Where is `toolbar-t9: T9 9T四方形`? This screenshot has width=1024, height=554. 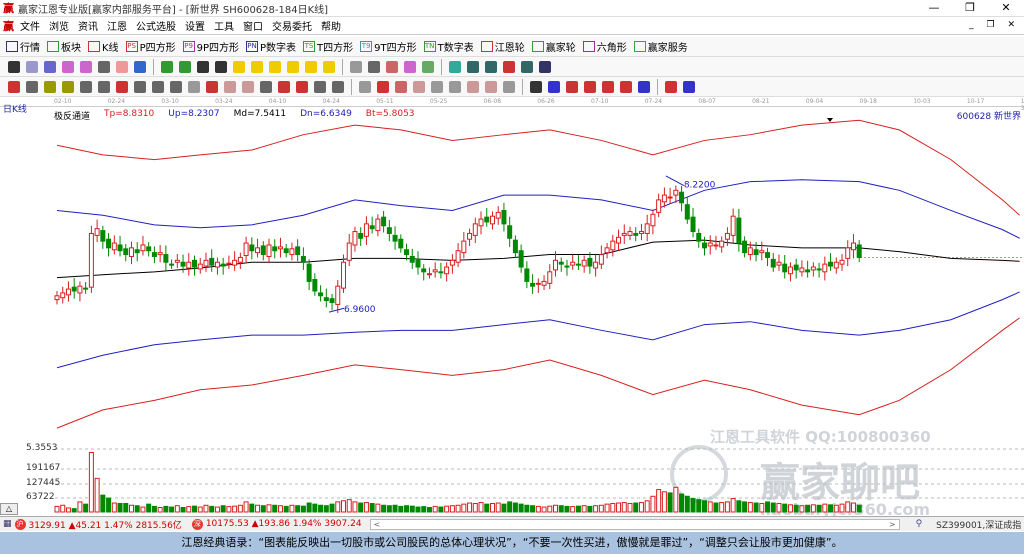 toolbar-t9: T9 9T四方形 is located at coordinates (388, 46).